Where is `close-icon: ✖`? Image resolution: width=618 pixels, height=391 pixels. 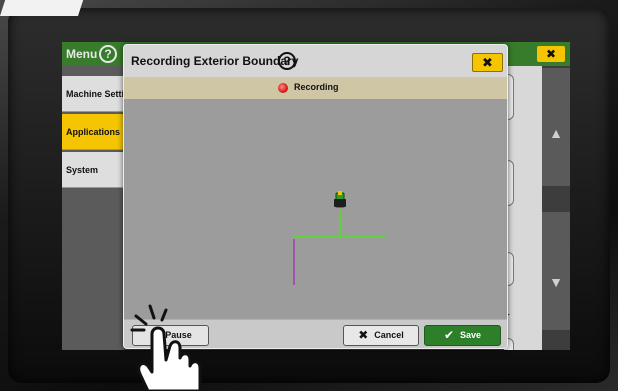 close-icon: ✖ is located at coordinates (363, 335).